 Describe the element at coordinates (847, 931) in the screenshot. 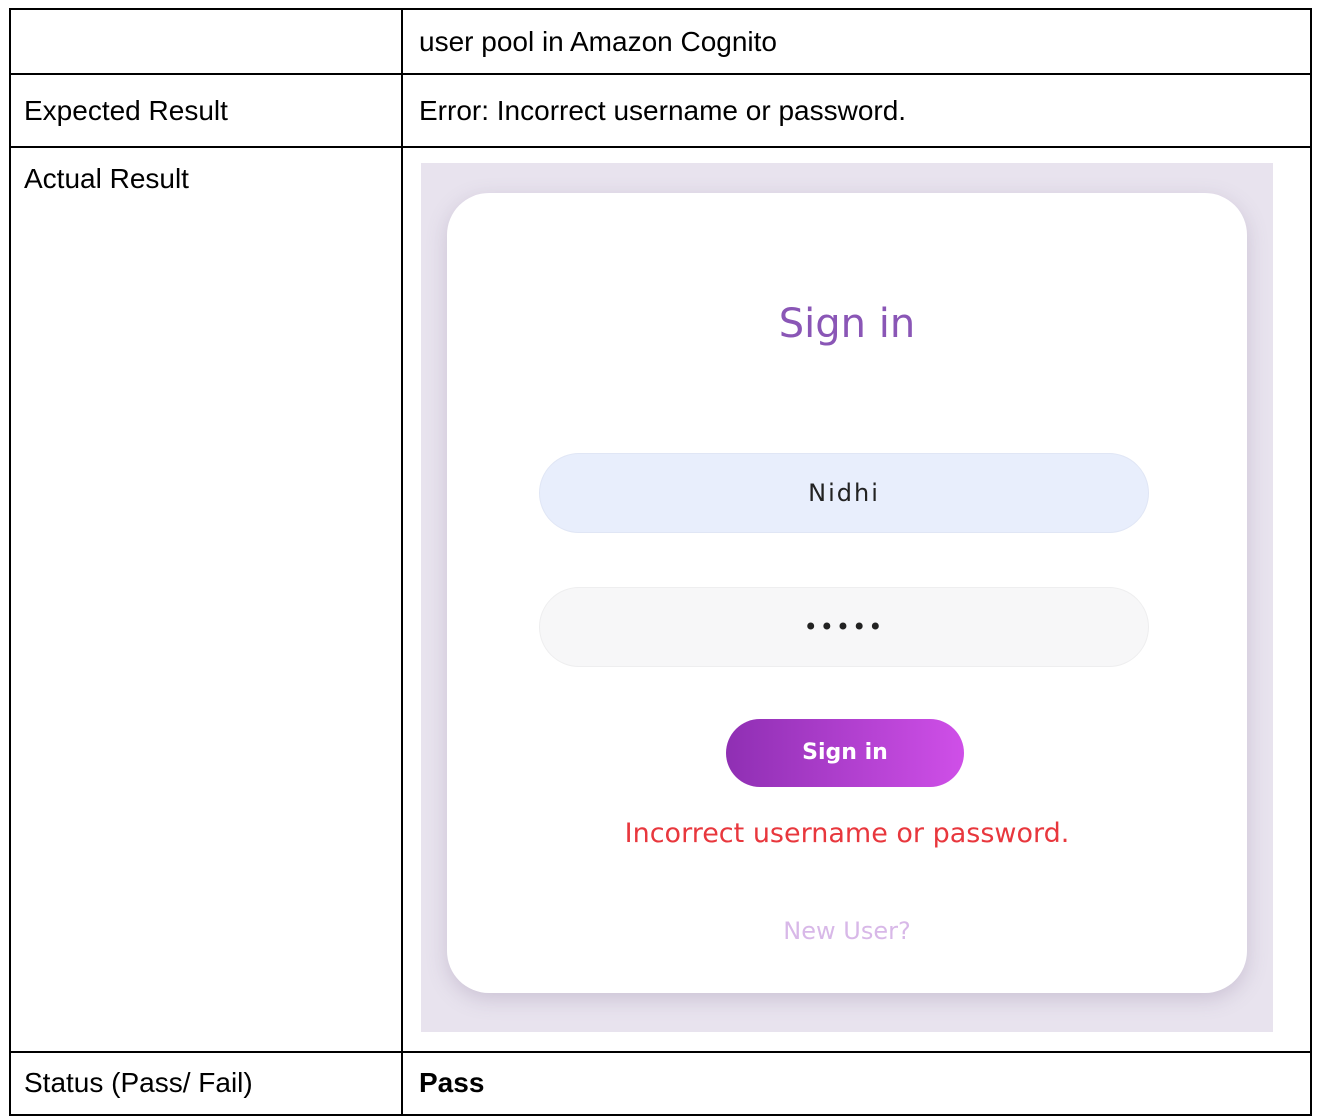

I see `new-user-link: New User?` at that location.